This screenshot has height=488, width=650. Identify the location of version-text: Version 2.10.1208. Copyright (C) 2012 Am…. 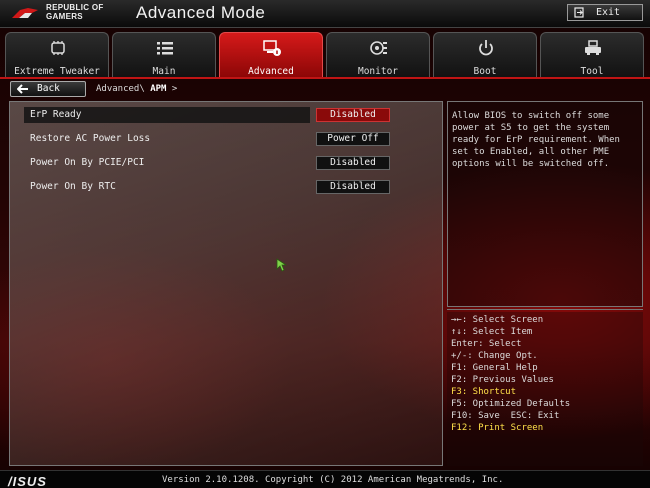
(333, 480).